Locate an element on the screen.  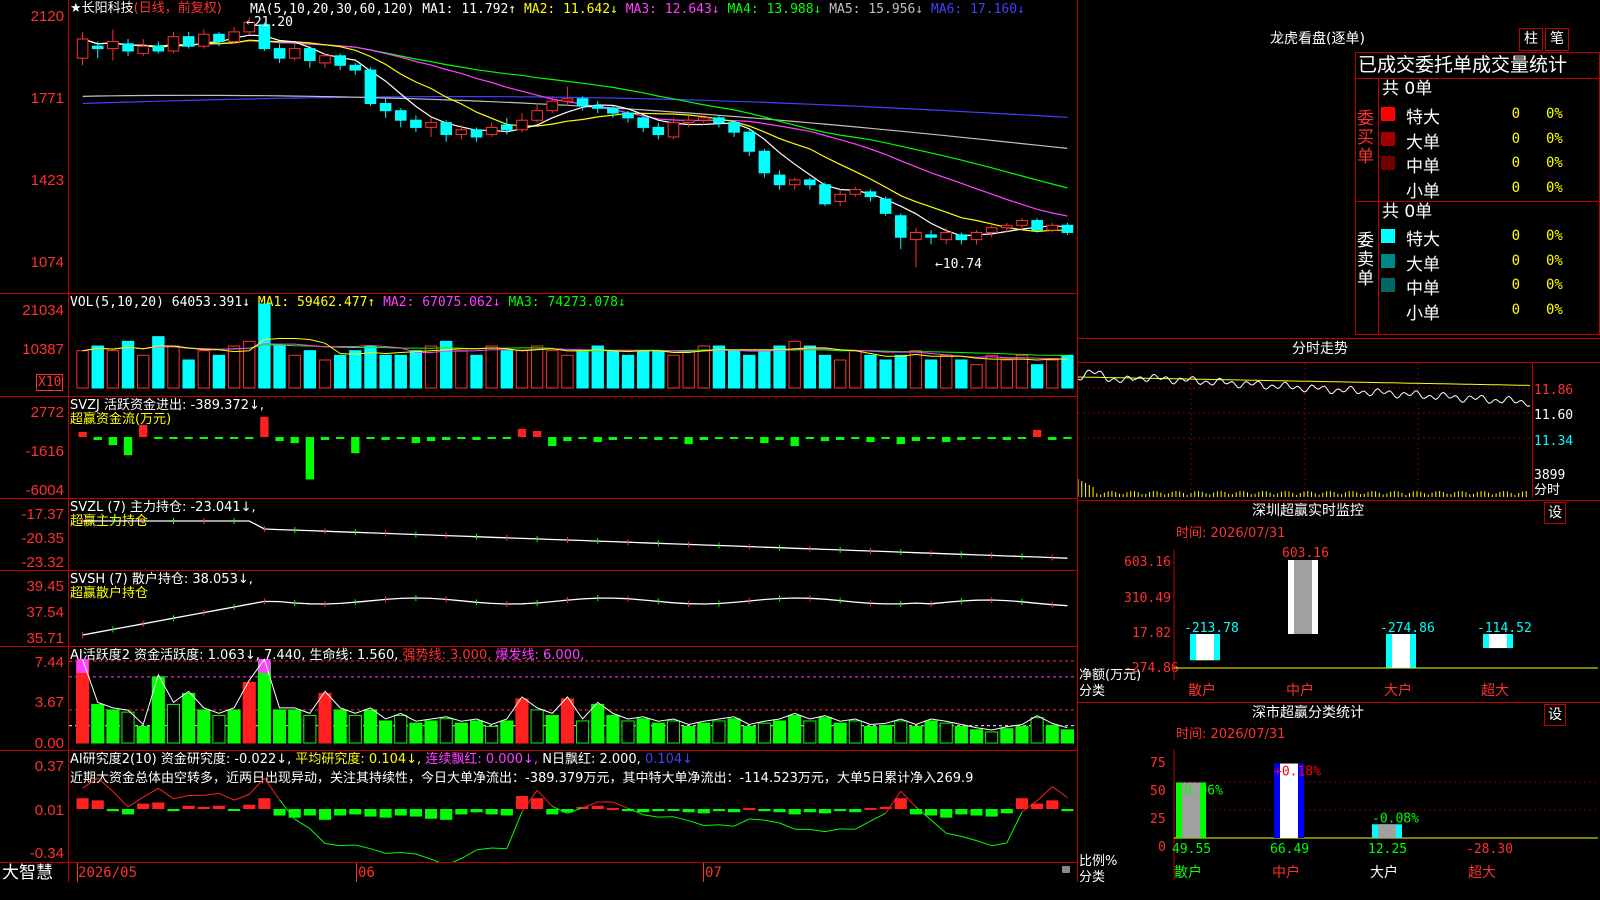
bar-highlight is located at coordinates (1205, 647).